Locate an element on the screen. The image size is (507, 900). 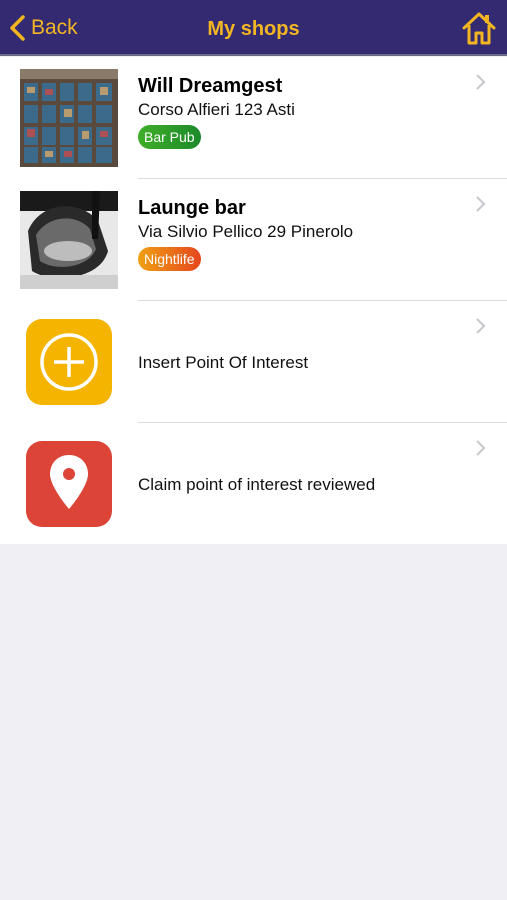
page-title: My shops is located at coordinates (253, 29).